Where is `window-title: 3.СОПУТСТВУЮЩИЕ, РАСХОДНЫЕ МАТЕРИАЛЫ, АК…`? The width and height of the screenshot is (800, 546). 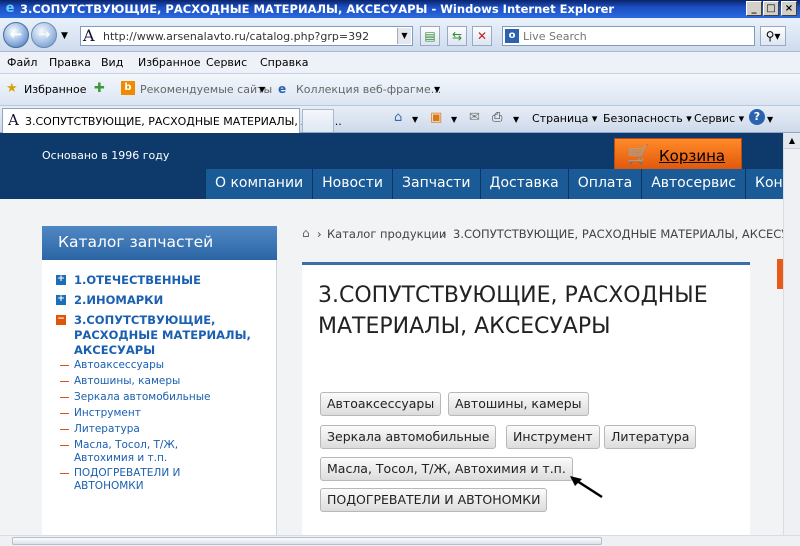
window-title: 3.СОПУТСТВУЮЩИЕ, РАСХОДНЫЕ МАТЕРИАЛЫ, АК… is located at coordinates (317, 9).